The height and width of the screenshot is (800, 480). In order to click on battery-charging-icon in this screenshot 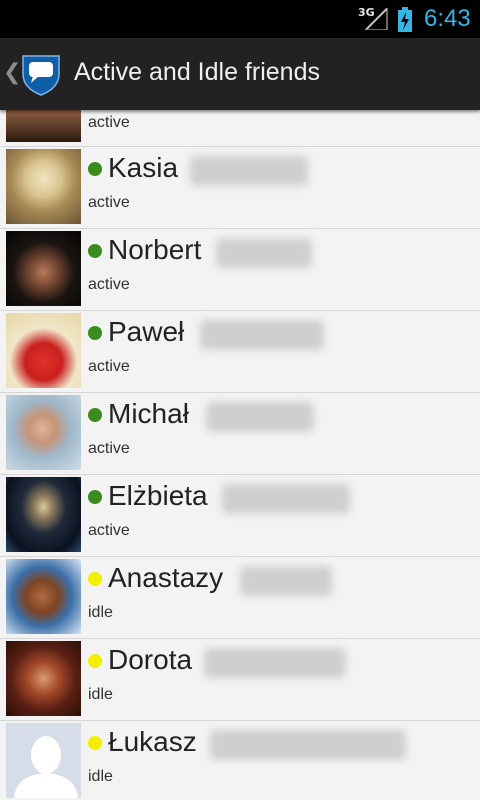, I will do `click(405, 19)`.